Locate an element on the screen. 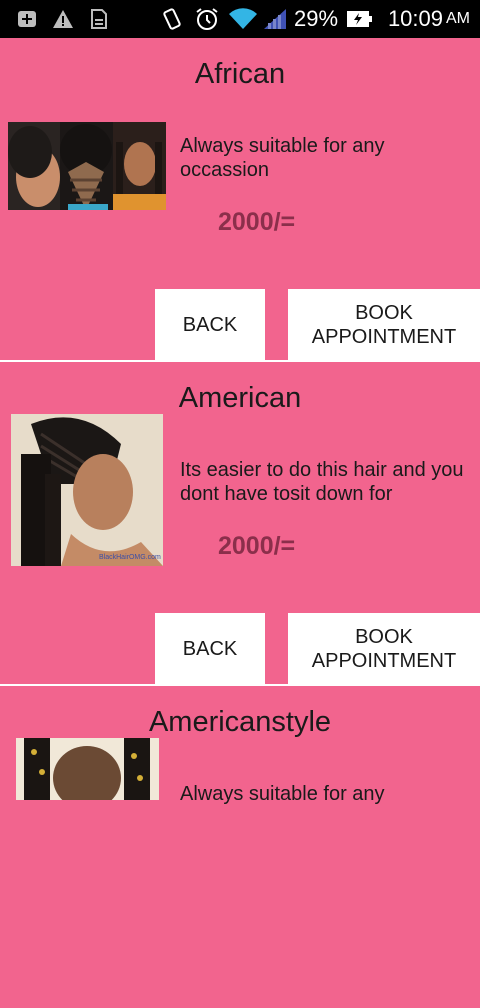 This screenshot has width=480, height=1008. vibrate-icon is located at coordinates (172, 19).